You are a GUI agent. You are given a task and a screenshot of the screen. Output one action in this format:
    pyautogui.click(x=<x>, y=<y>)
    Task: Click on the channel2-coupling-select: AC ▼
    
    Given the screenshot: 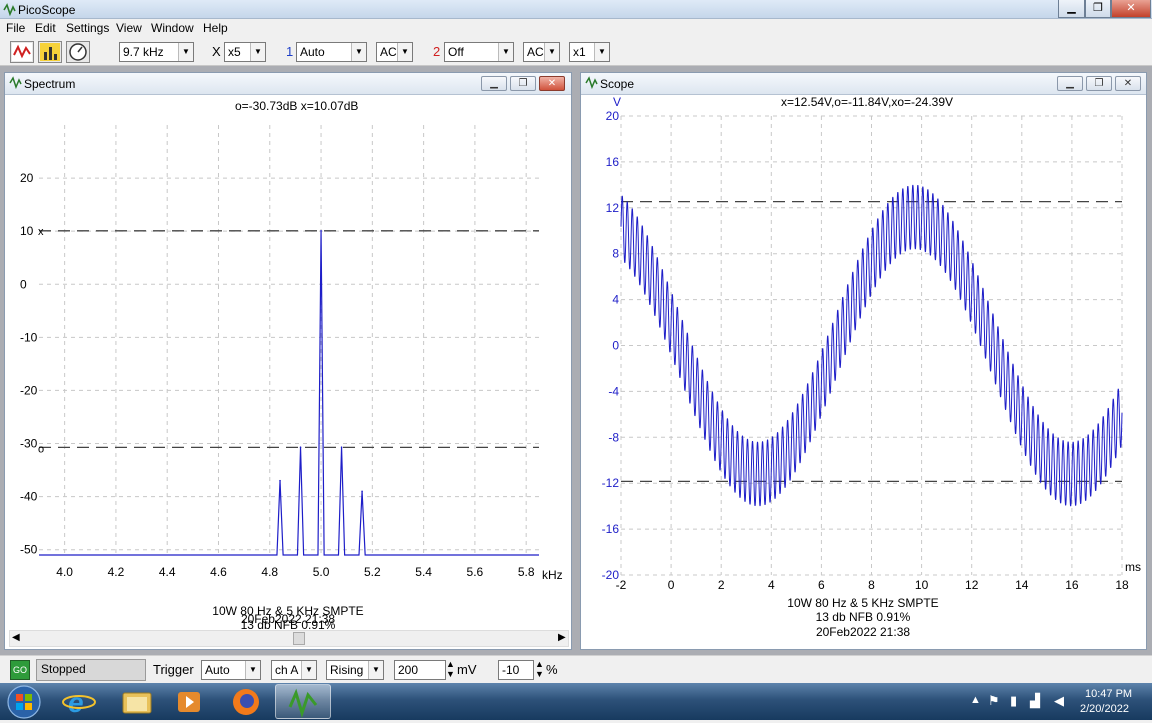 What is the action you would take?
    pyautogui.click(x=541, y=52)
    